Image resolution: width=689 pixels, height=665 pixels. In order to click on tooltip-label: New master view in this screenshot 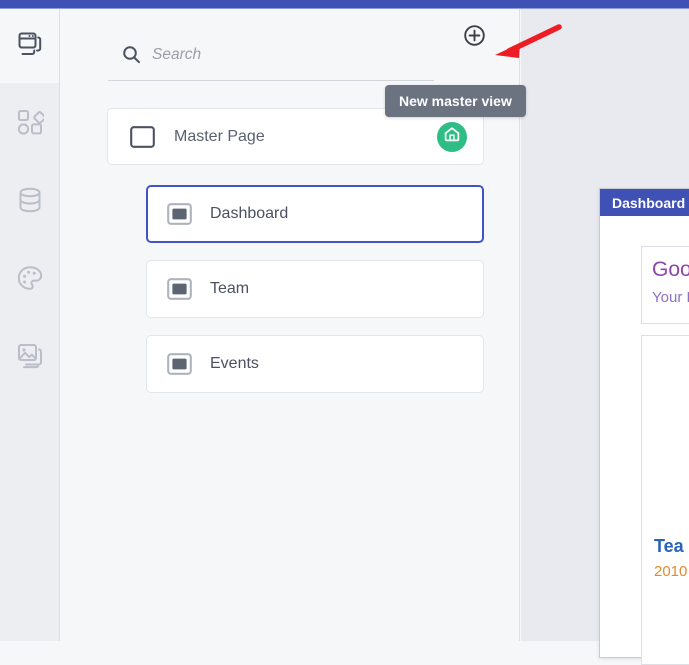, I will do `click(455, 101)`.